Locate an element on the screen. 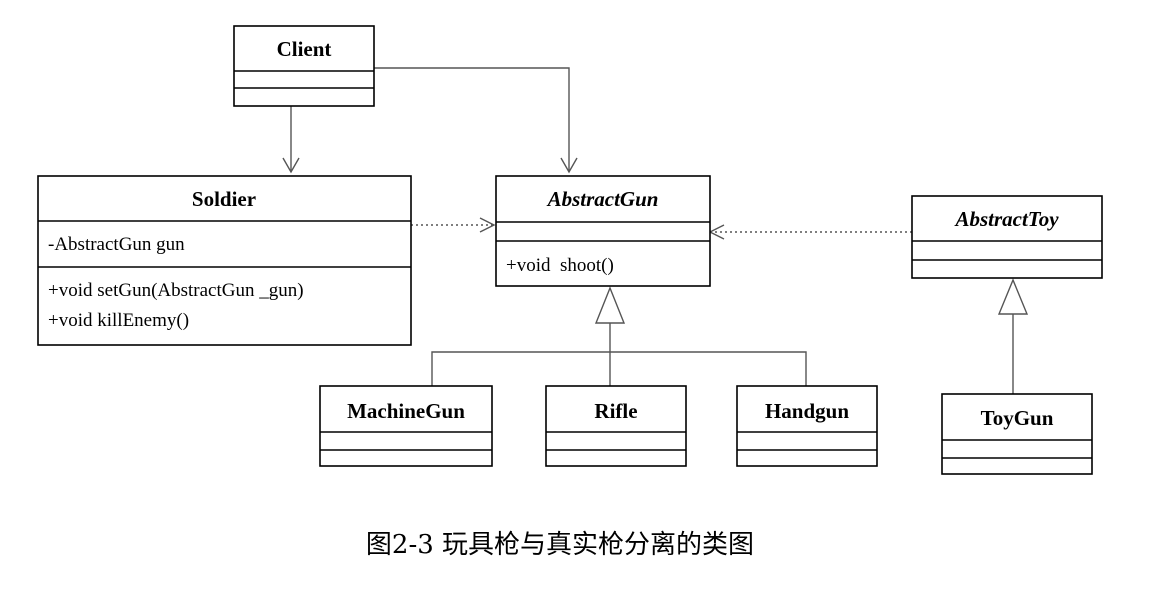  class-name-soldier: Soldier is located at coordinates (224, 199).